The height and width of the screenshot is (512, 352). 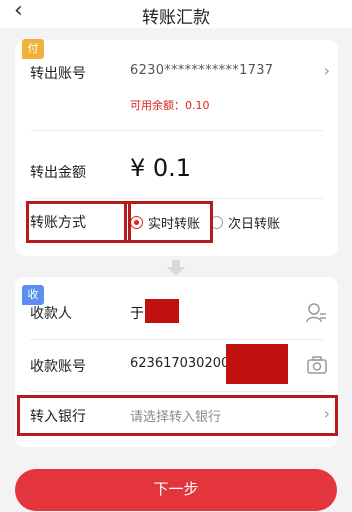 What do you see at coordinates (78, 222) in the screenshot?
I see `highlight-method-label` at bounding box center [78, 222].